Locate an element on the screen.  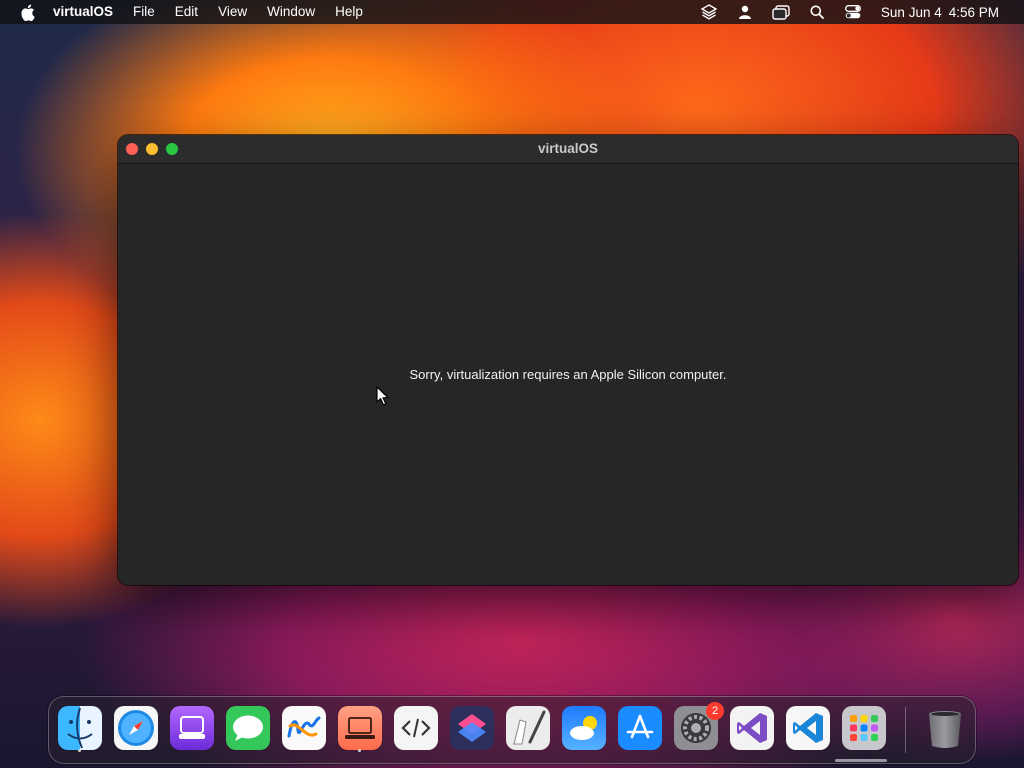
menu-bar-left: virtualOS File Edit View Window Help is located at coordinates (186, 12).